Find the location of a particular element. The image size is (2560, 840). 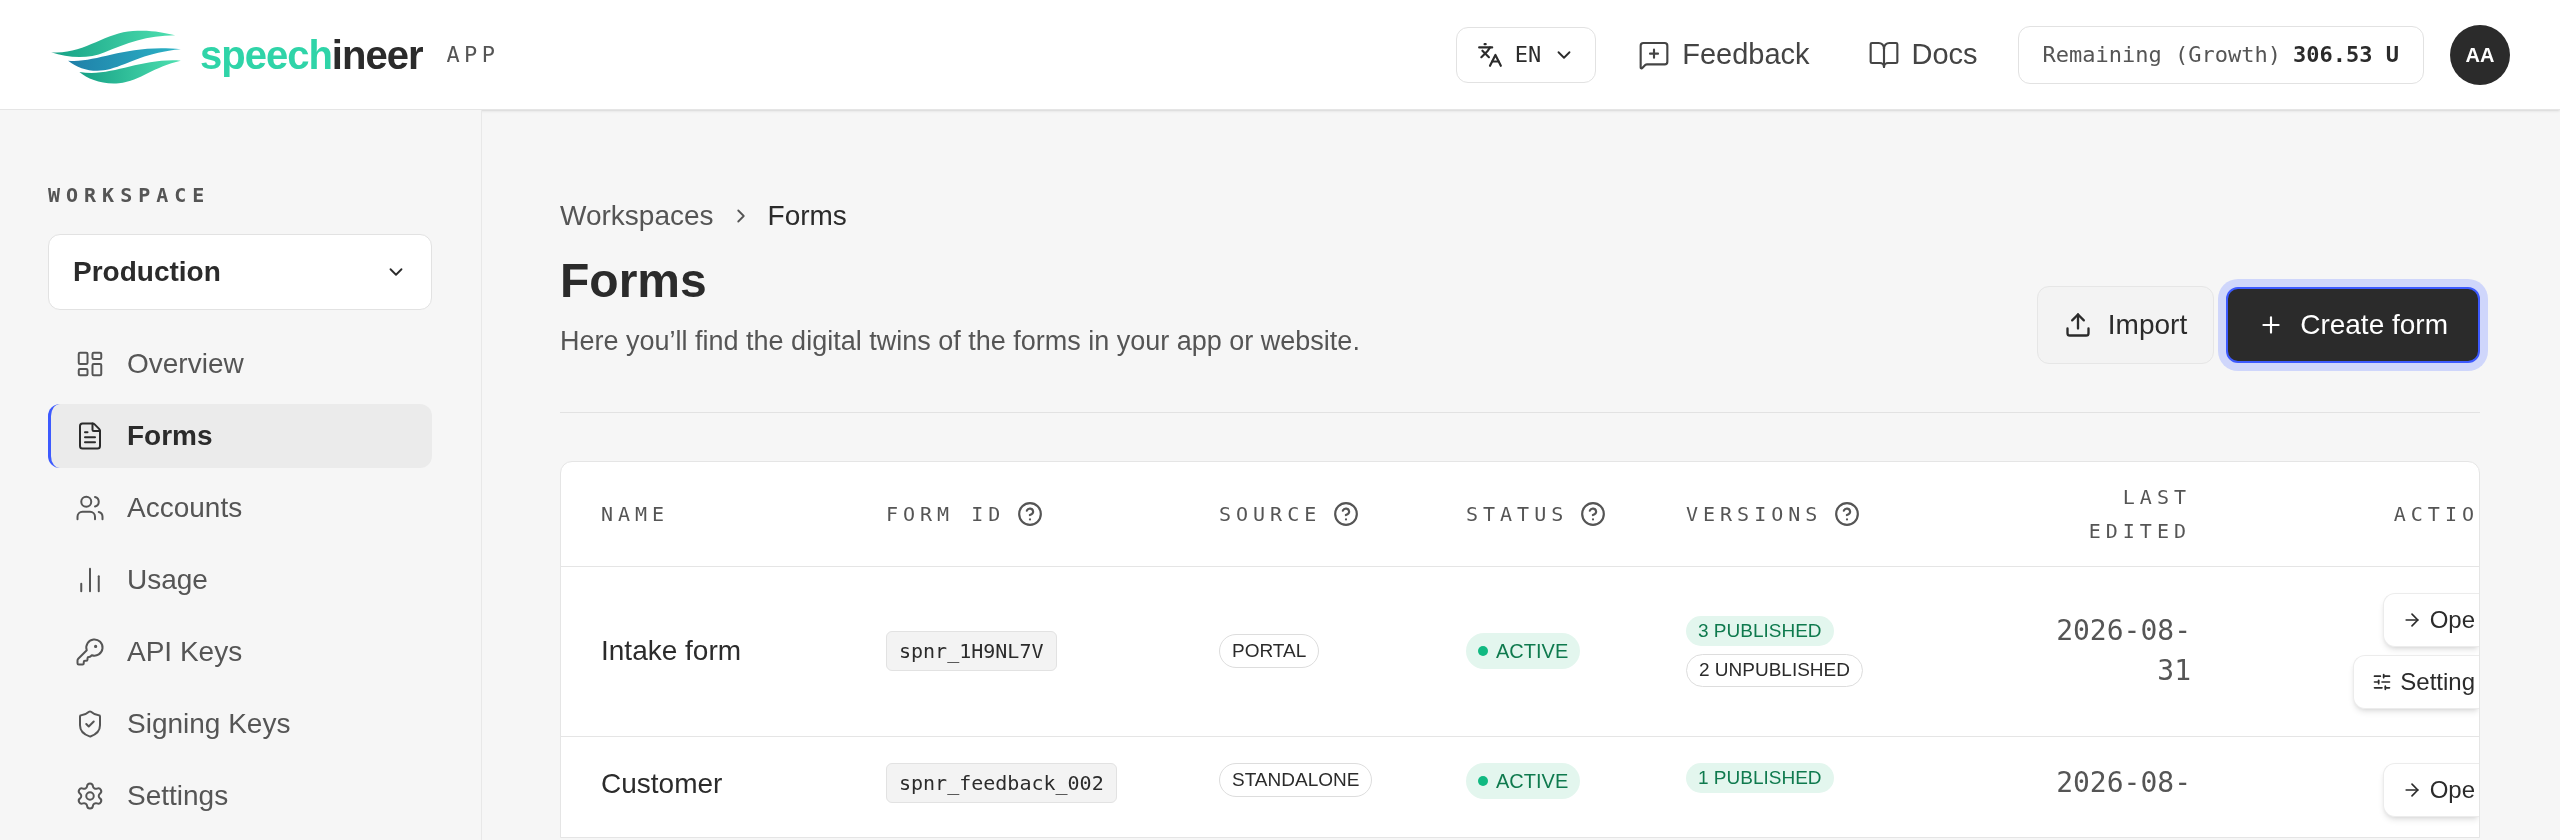

settings-icon is located at coordinates (90, 796).